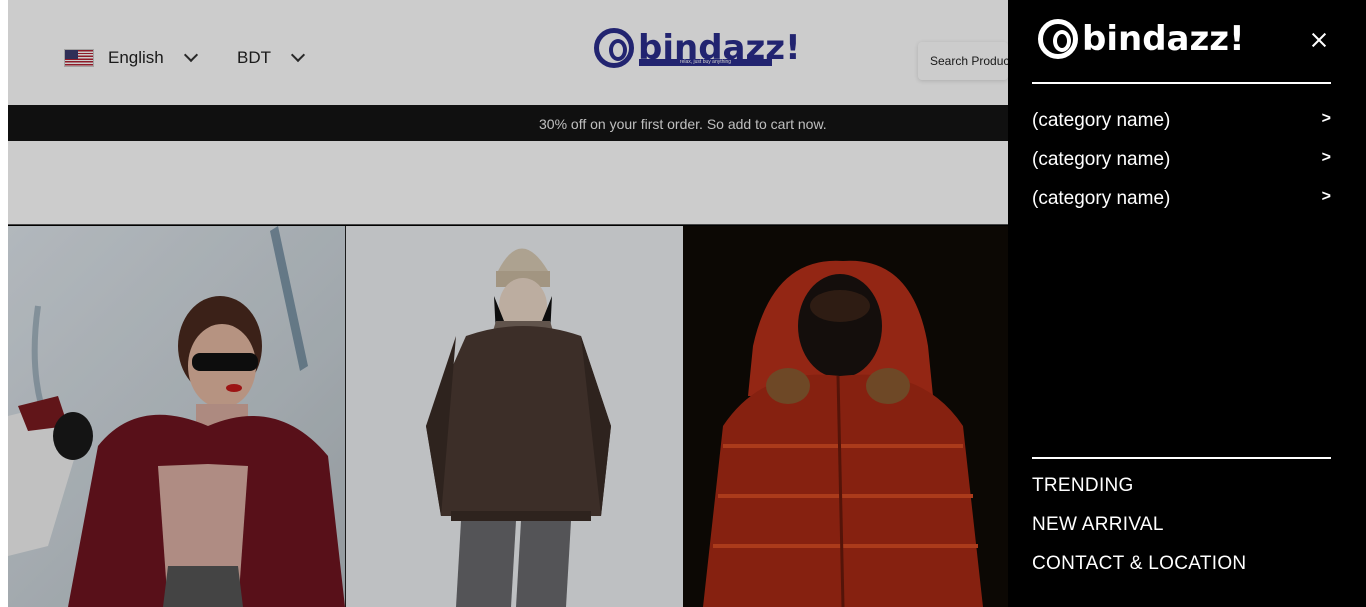 This screenshot has height=607, width=1366. Describe the element at coordinates (843, 433) in the screenshot. I see `red-puffer-figure` at that location.